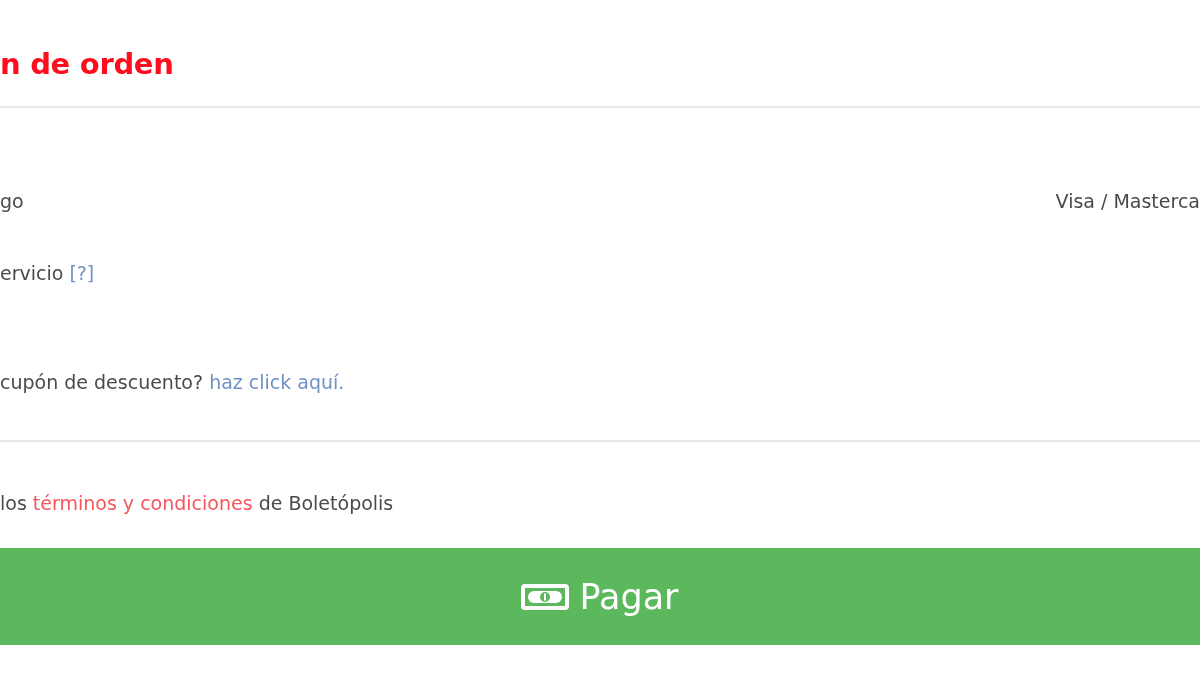 The image size is (1200, 675). I want to click on service-fee-label: ervicio, so click(32, 273).